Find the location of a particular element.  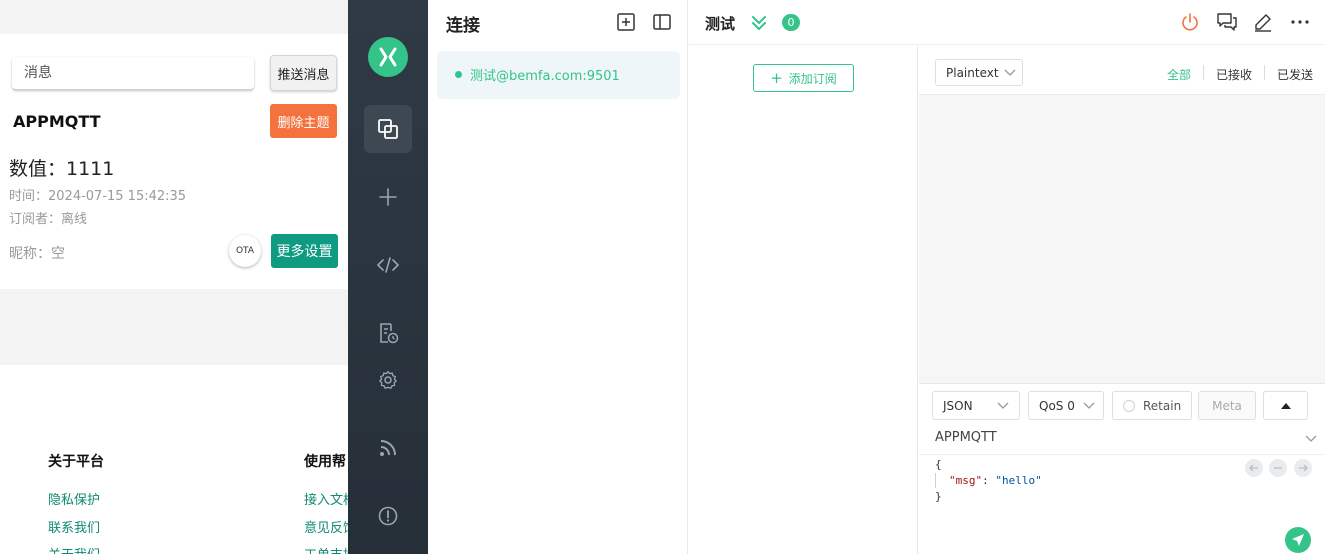

log-icon is located at coordinates (389, 333).